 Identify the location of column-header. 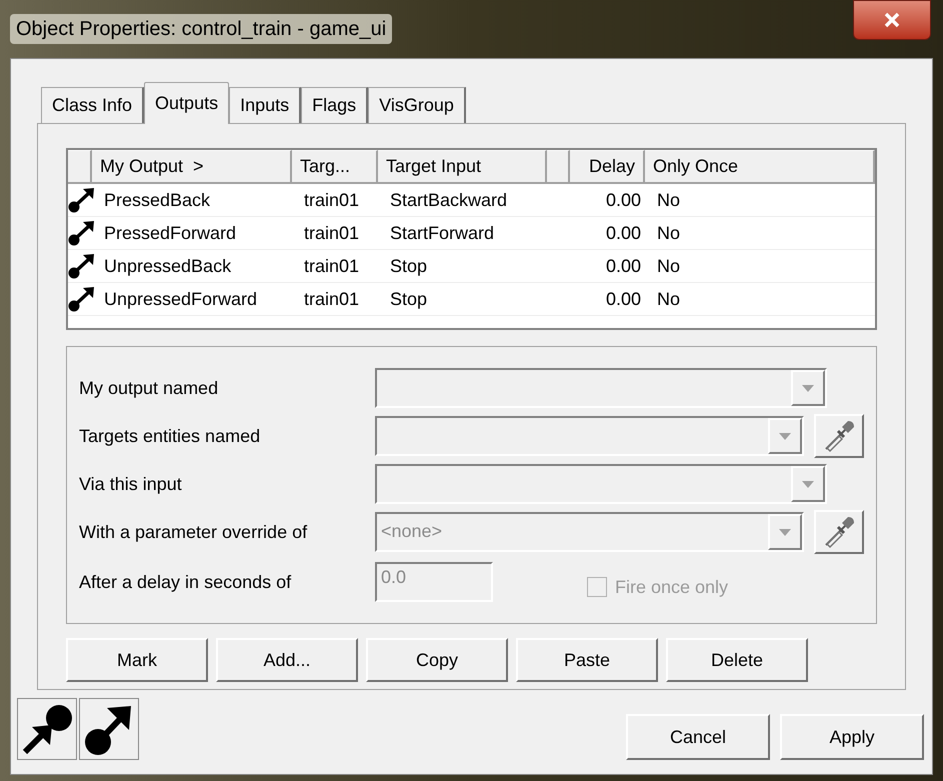
(80, 167).